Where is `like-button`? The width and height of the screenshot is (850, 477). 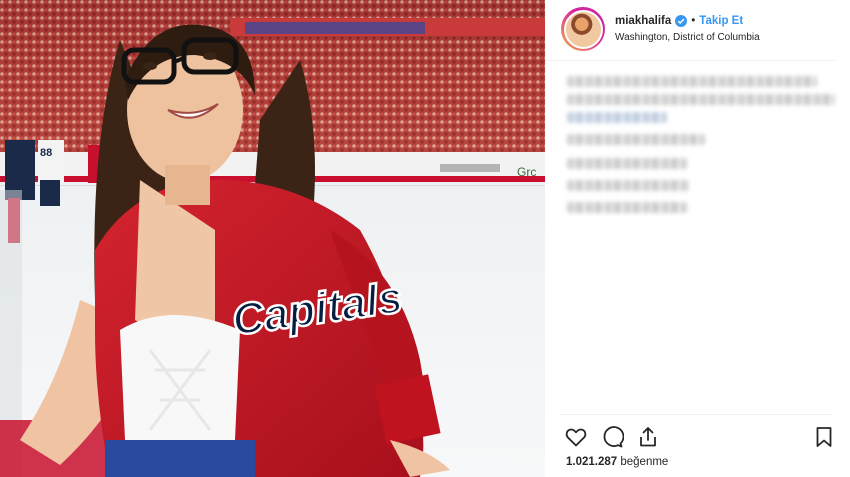
like-button is located at coordinates (576, 437).